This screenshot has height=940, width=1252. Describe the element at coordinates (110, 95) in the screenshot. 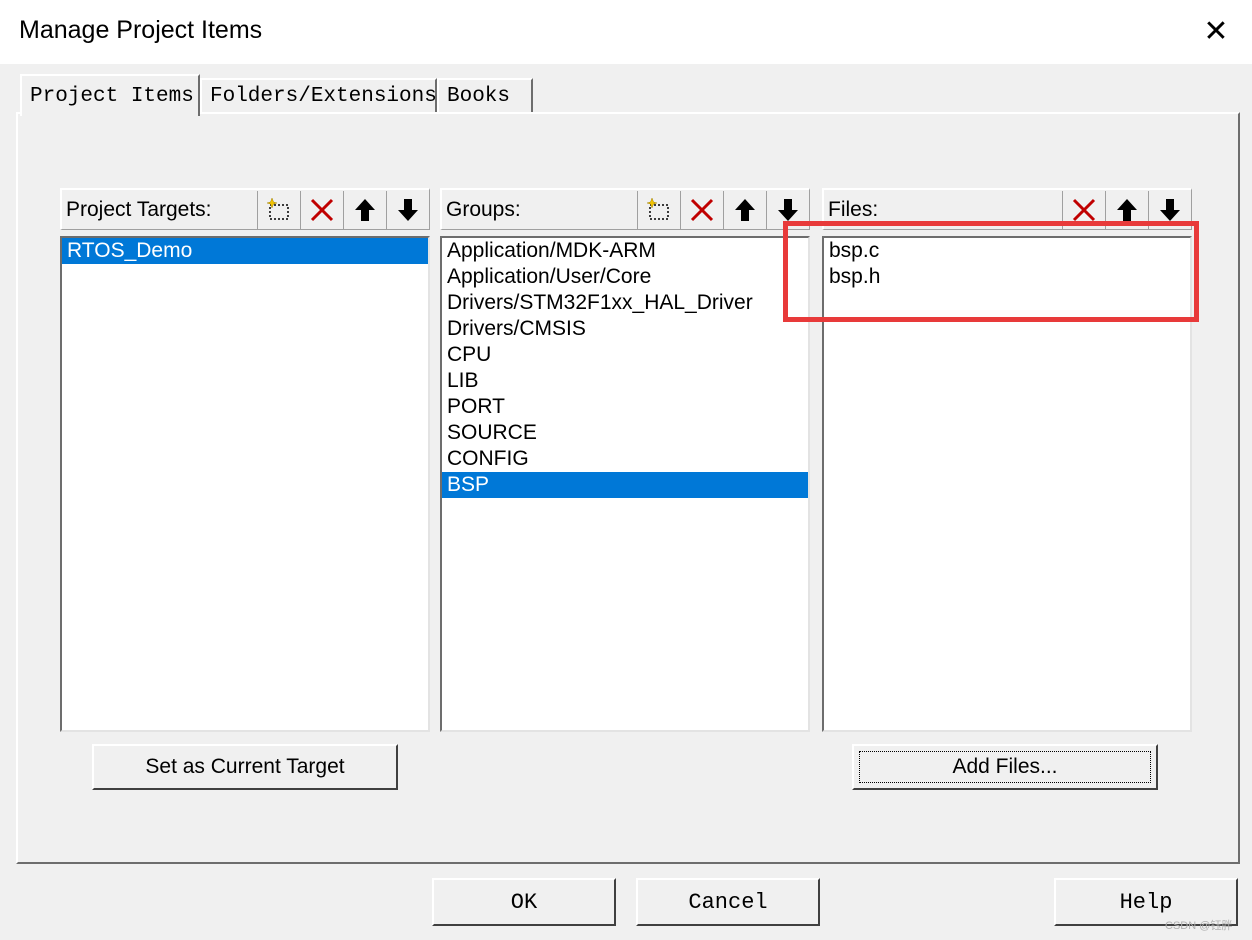

I see `tab-project-items: Project Items` at that location.